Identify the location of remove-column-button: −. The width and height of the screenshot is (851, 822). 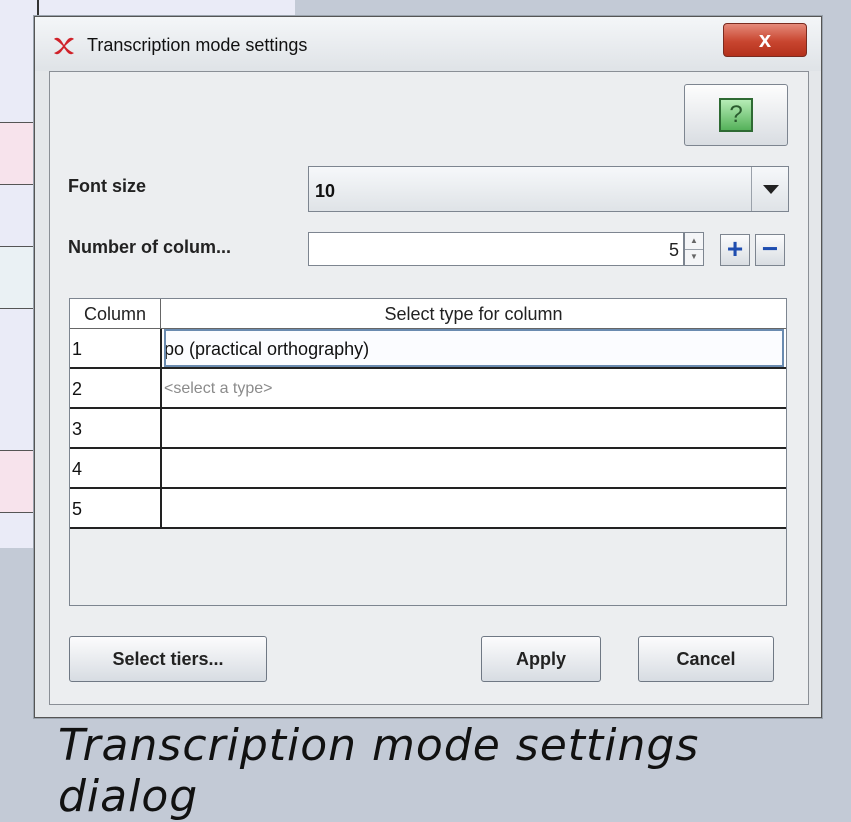
(770, 250).